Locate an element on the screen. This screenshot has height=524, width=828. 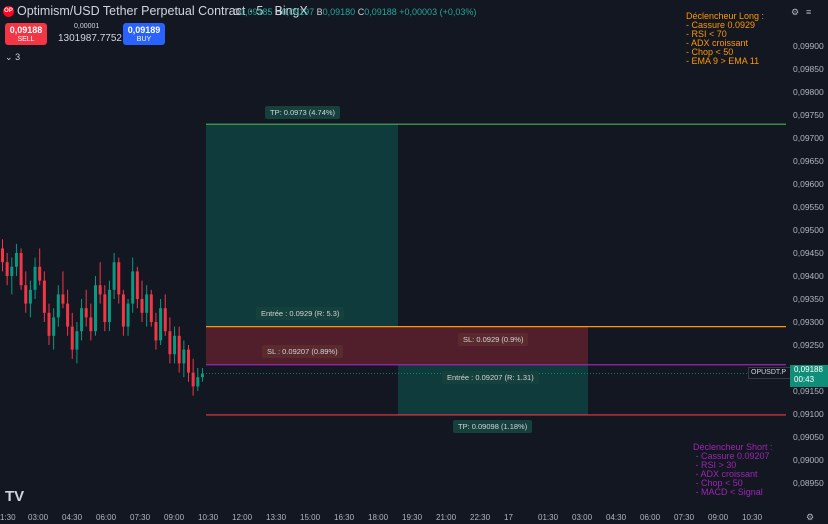
price-tick-label: 0,08950 is located at coordinates (808, 483).